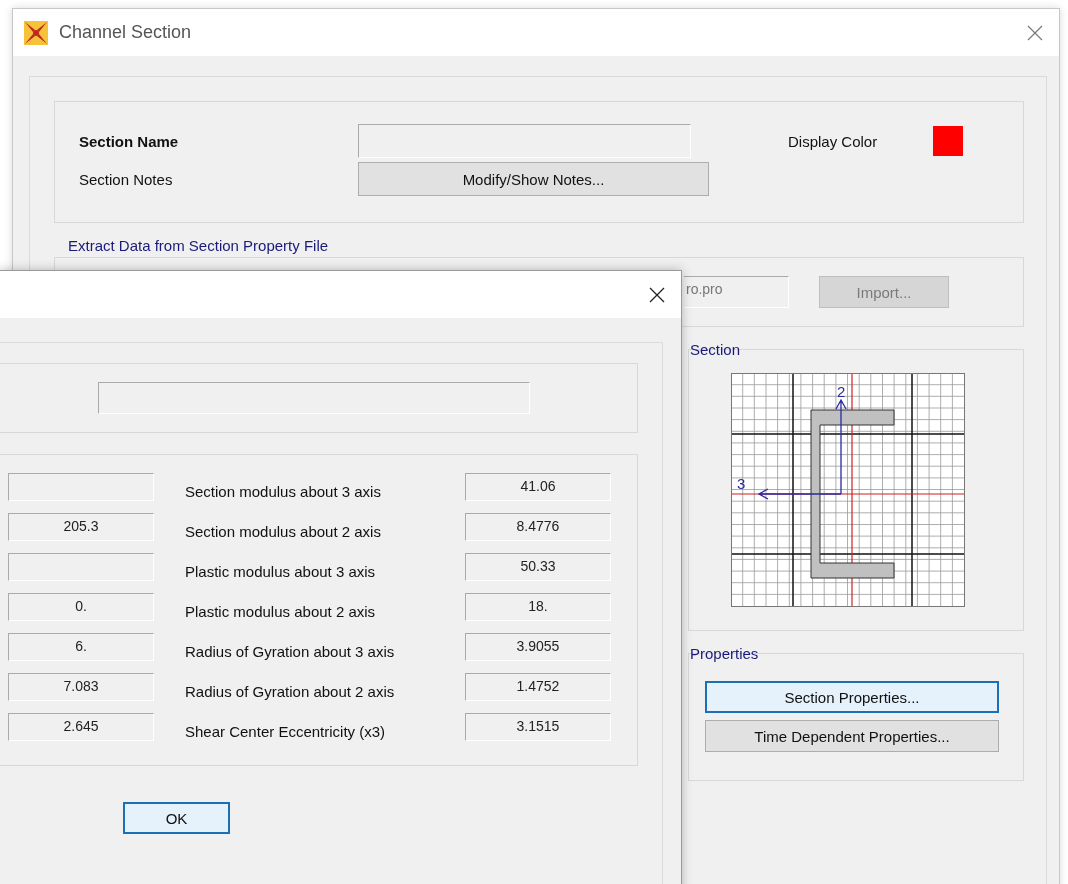 The width and height of the screenshot is (1068, 884). Describe the element at coordinates (736, 292) in the screenshot. I see `file-field: ro.pro` at that location.